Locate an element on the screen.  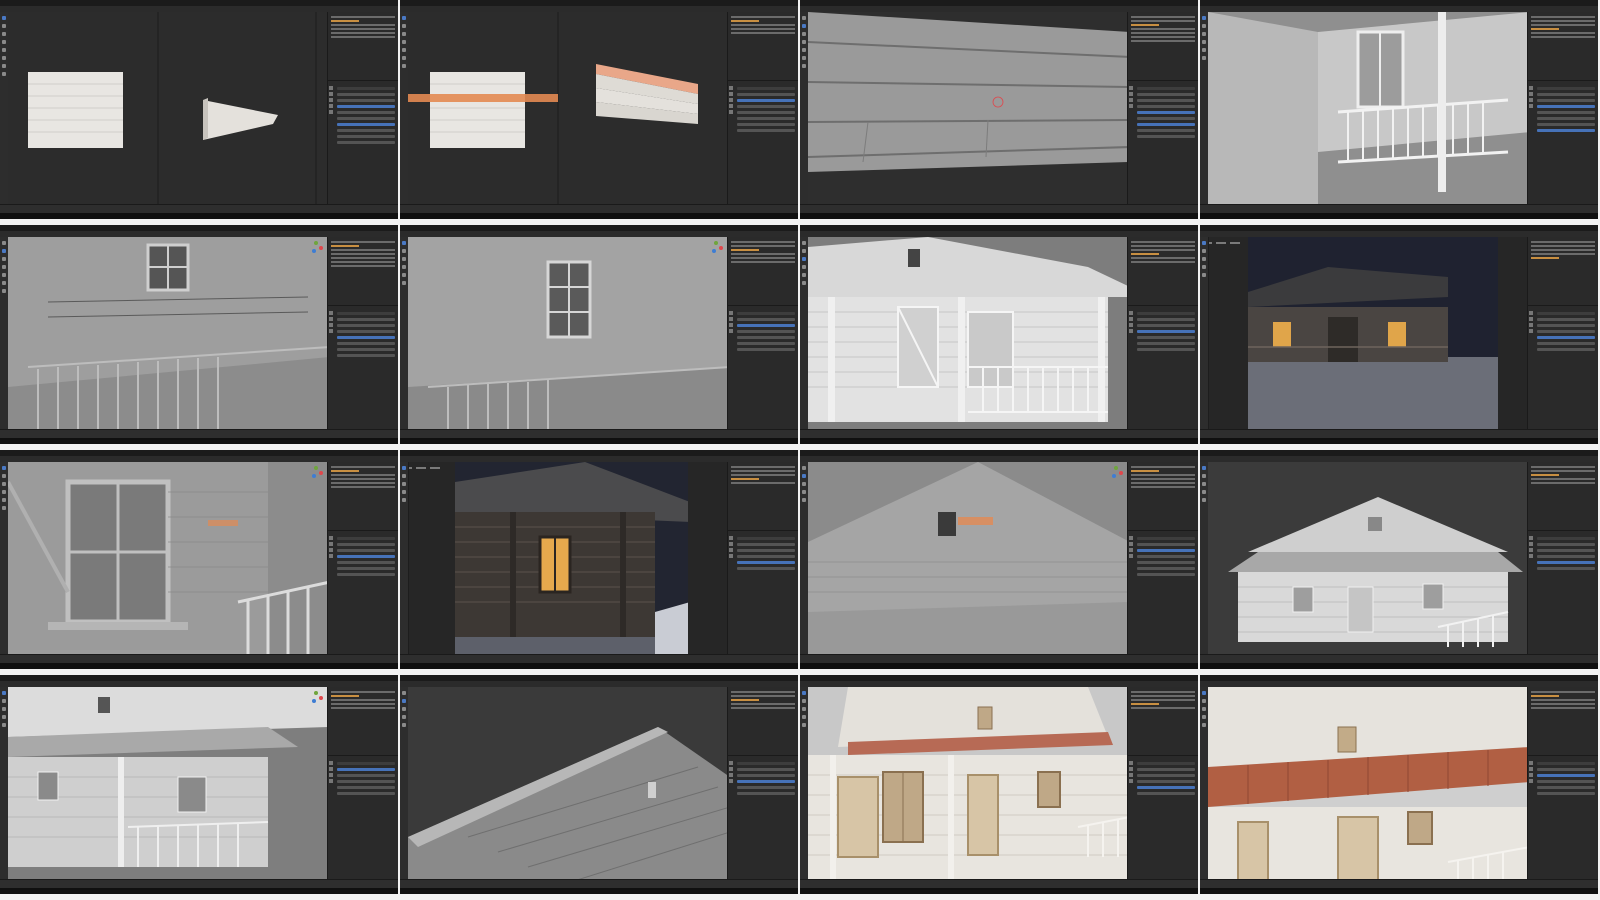
frame-porch-corner is located at coordinates (1400, 112).